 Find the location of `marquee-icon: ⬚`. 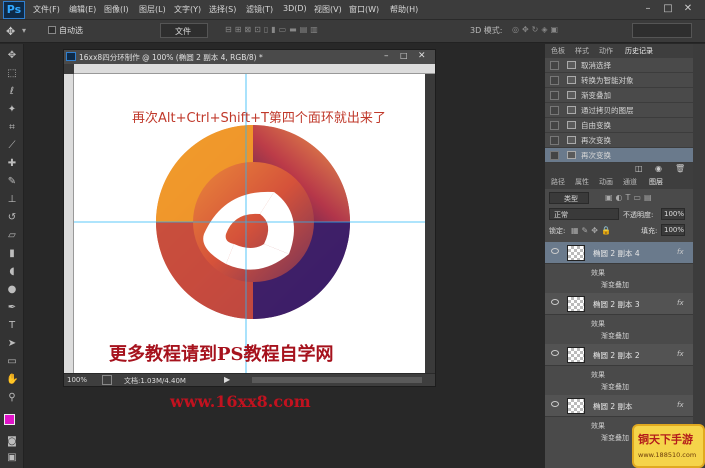

marquee-icon: ⬚ is located at coordinates (12, 74).